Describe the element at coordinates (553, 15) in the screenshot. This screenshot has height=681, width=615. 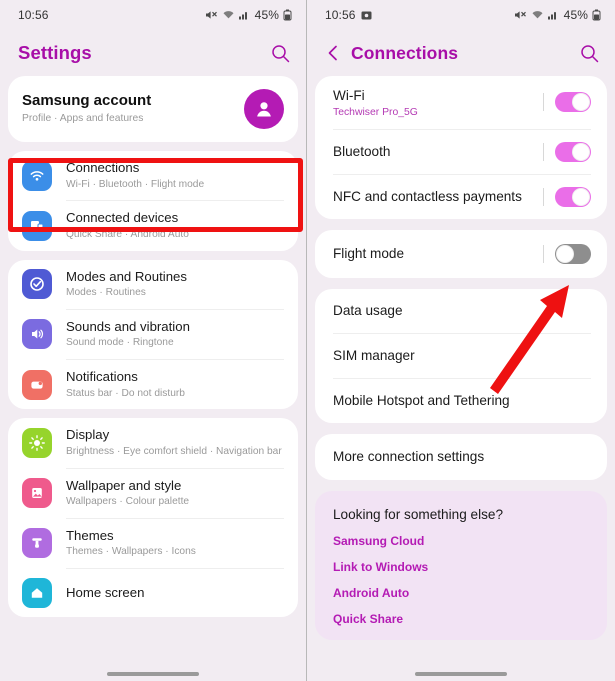
I see `signal-icon` at that location.